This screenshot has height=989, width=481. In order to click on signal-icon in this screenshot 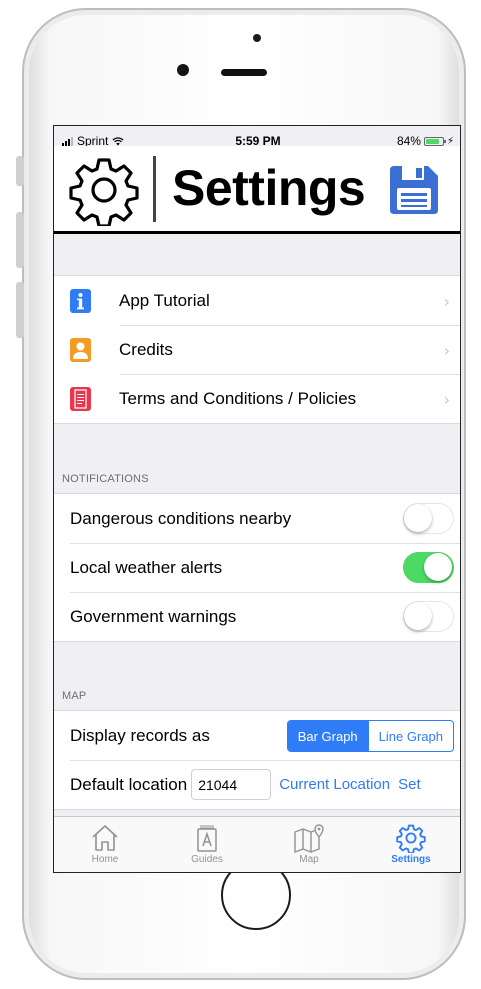, I will do `click(67, 141)`.